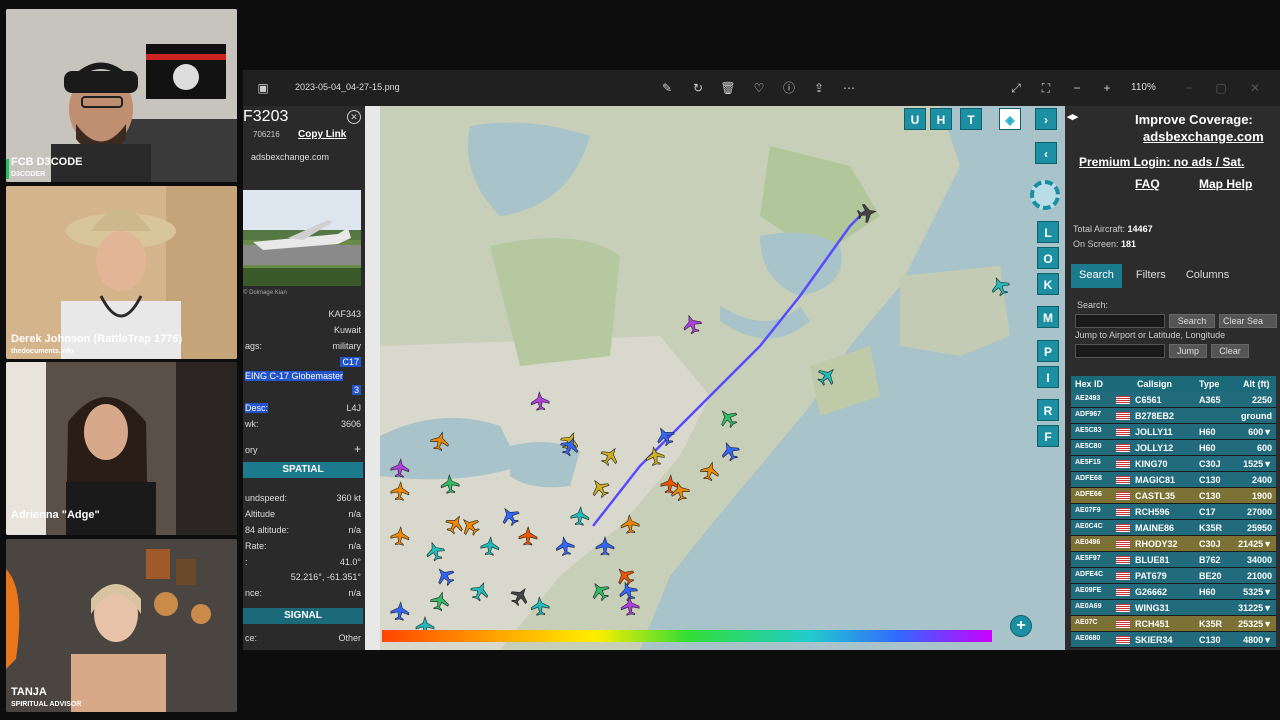 The width and height of the screenshot is (1280, 720). Describe the element at coordinates (1173, 528) in the screenshot. I see `table-row: AE0C4C MAINE86 K35R 25950` at that location.